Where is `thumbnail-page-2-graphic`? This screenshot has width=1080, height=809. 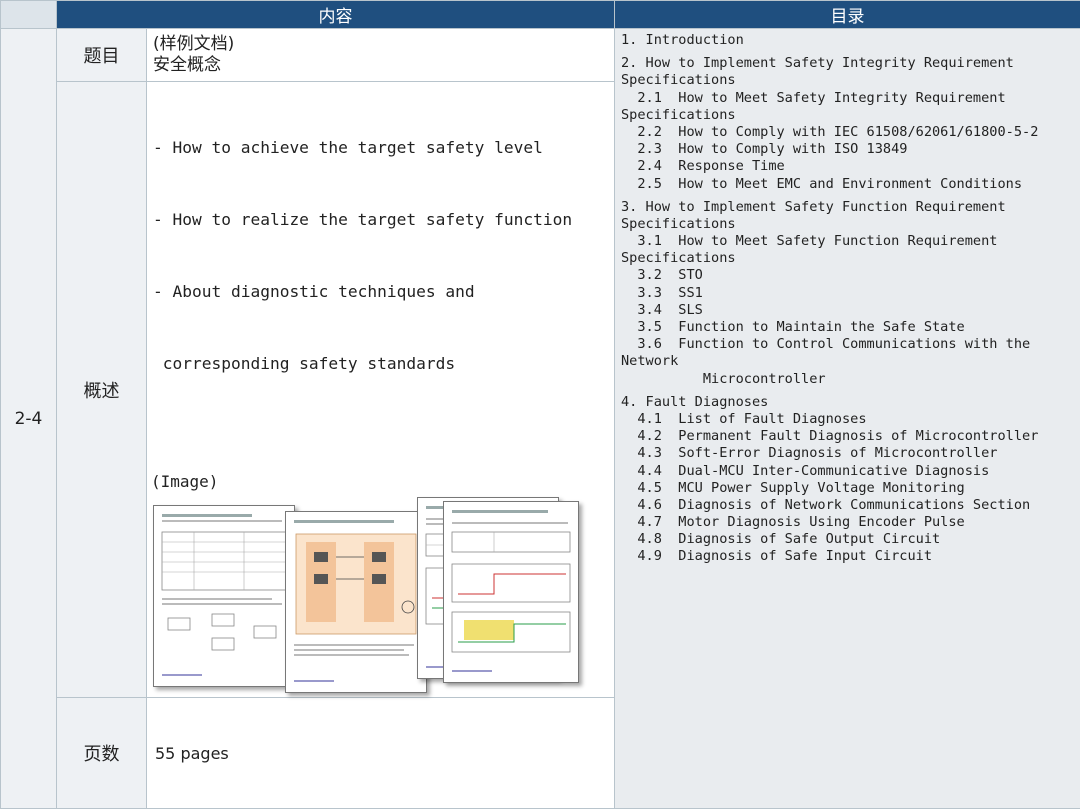 thumbnail-page-2-graphic is located at coordinates (356, 602).